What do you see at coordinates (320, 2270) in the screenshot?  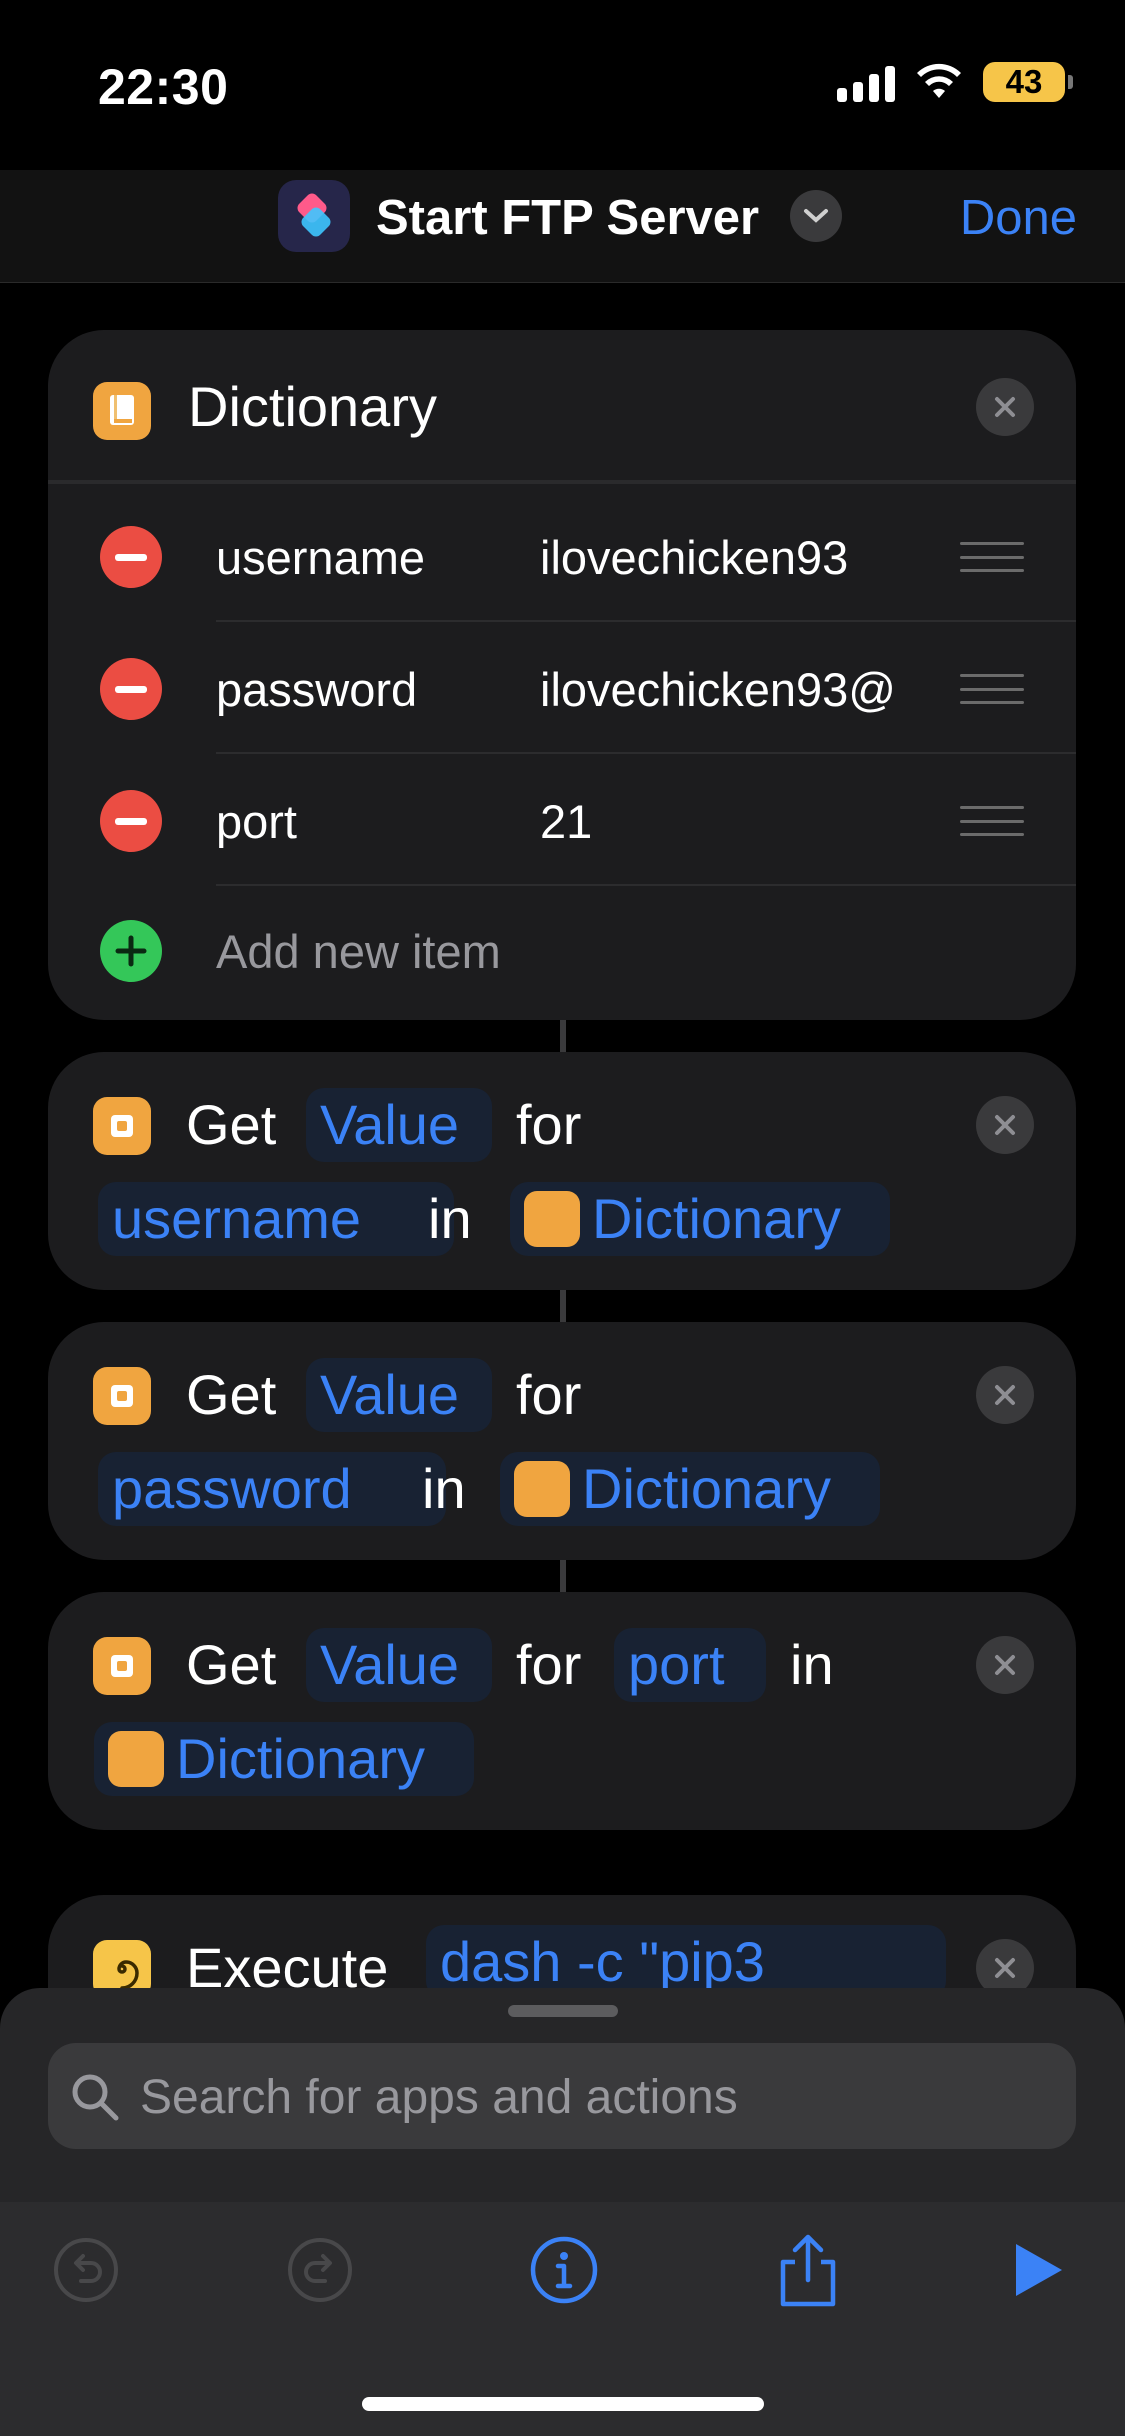 I see `redo-icon` at bounding box center [320, 2270].